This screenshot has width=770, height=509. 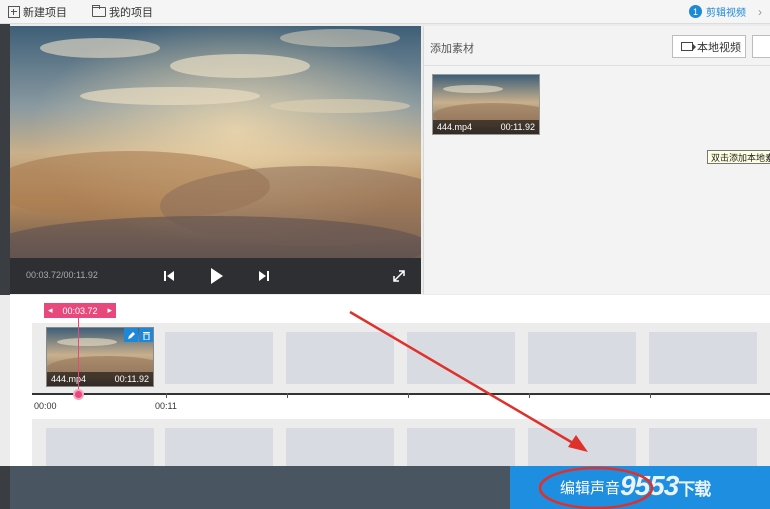 I want to click on folder-icon, so click(x=99, y=11).